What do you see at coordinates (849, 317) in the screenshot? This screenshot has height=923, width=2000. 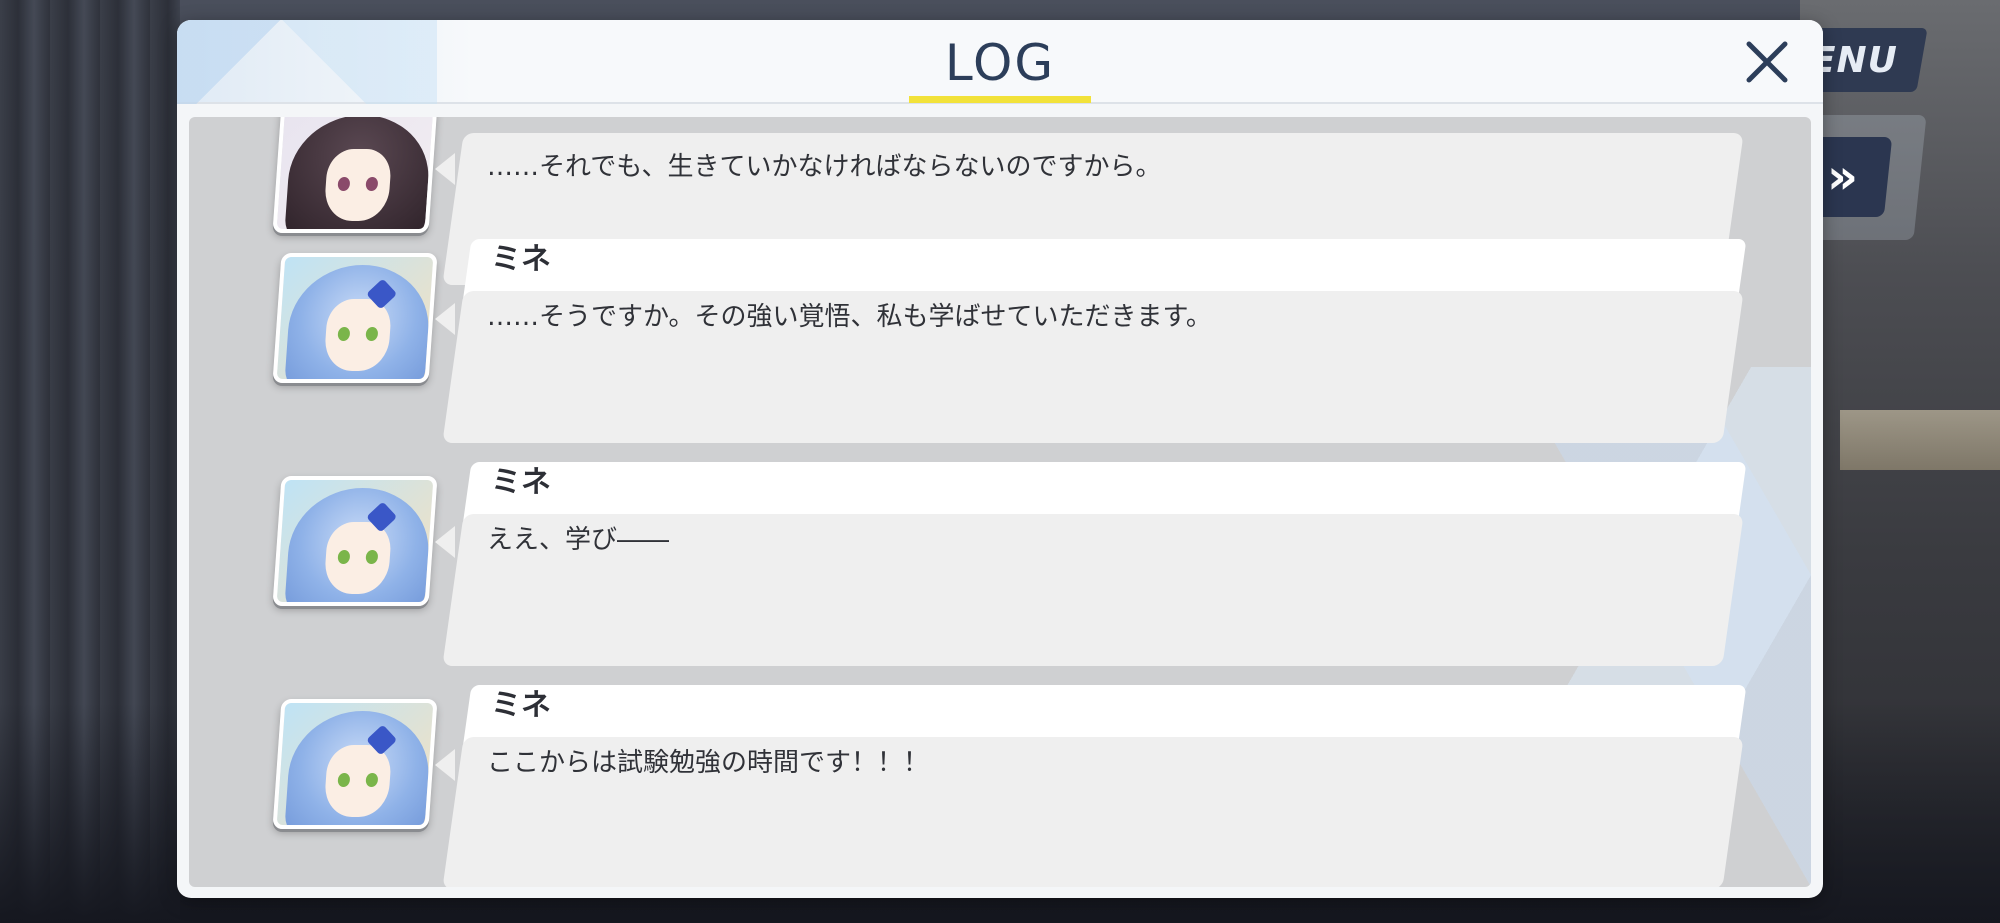 I see `dialog-text: ……そうですか。その強い覚悟、私も学ばせていただきます。` at bounding box center [849, 317].